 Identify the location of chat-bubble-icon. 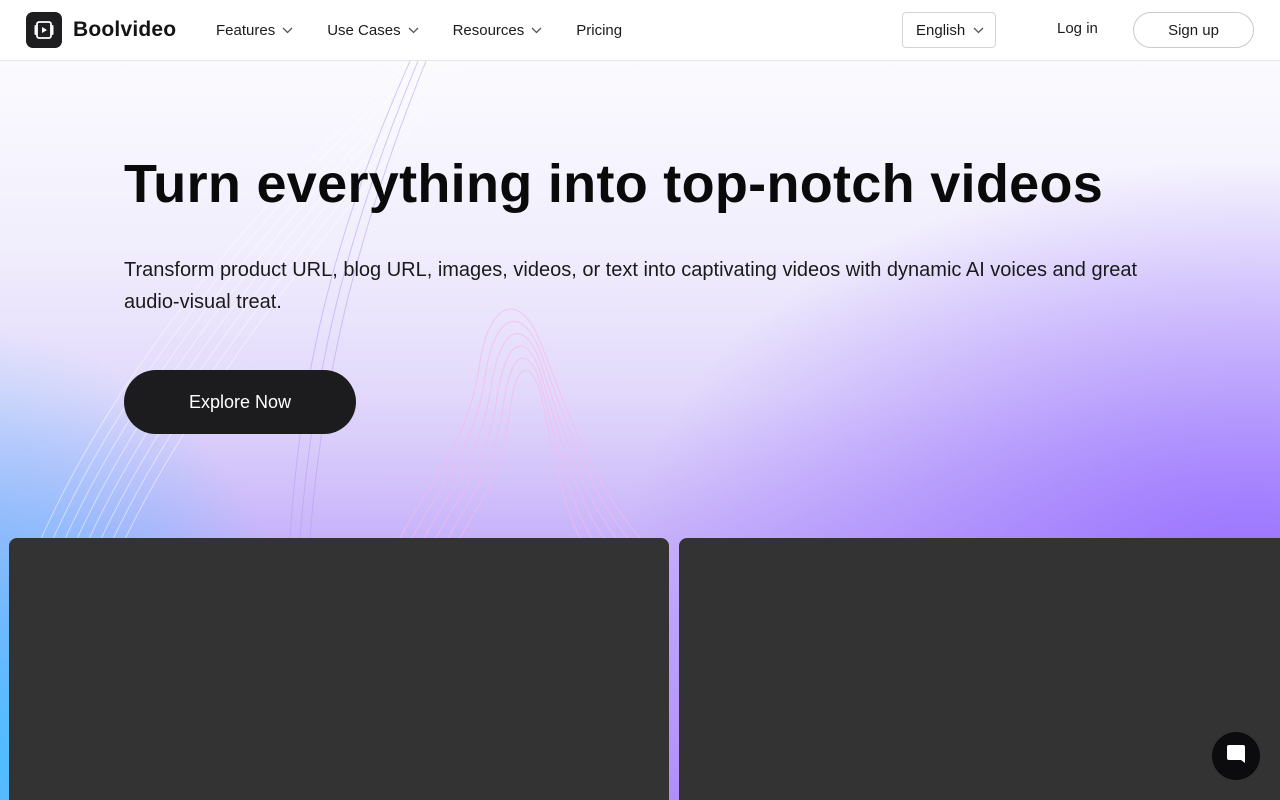
(1236, 756).